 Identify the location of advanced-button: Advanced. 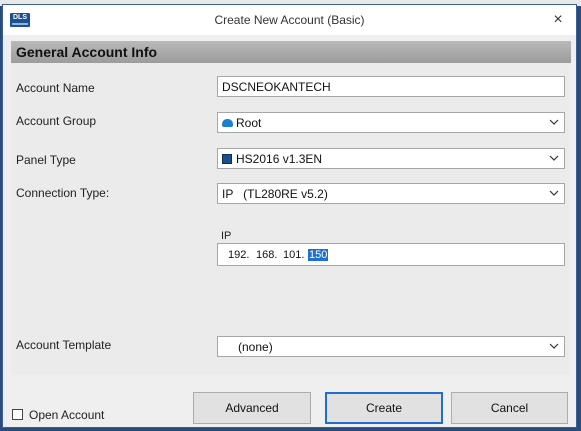
(252, 408).